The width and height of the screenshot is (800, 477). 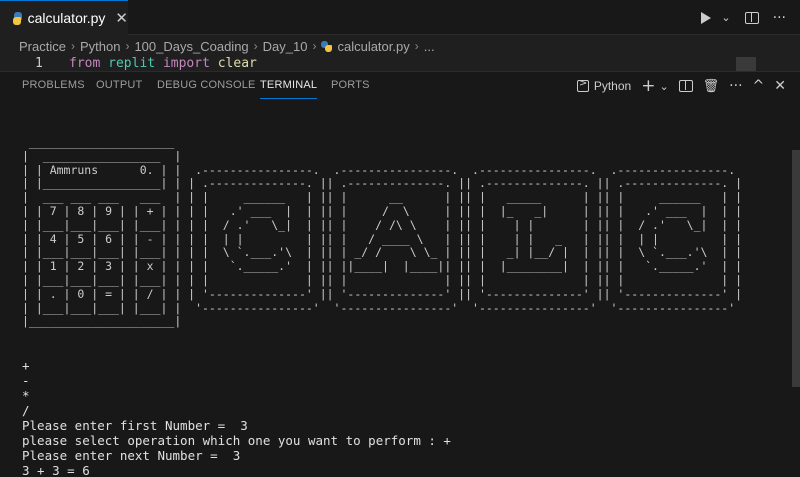 I want to click on play-icon, so click(x=706, y=17).